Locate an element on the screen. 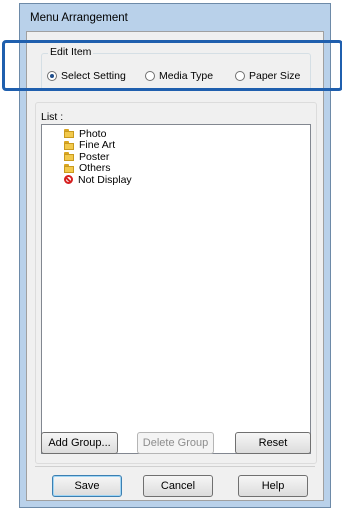 This screenshot has width=342, height=511. list-item: Photo is located at coordinates (98, 134).